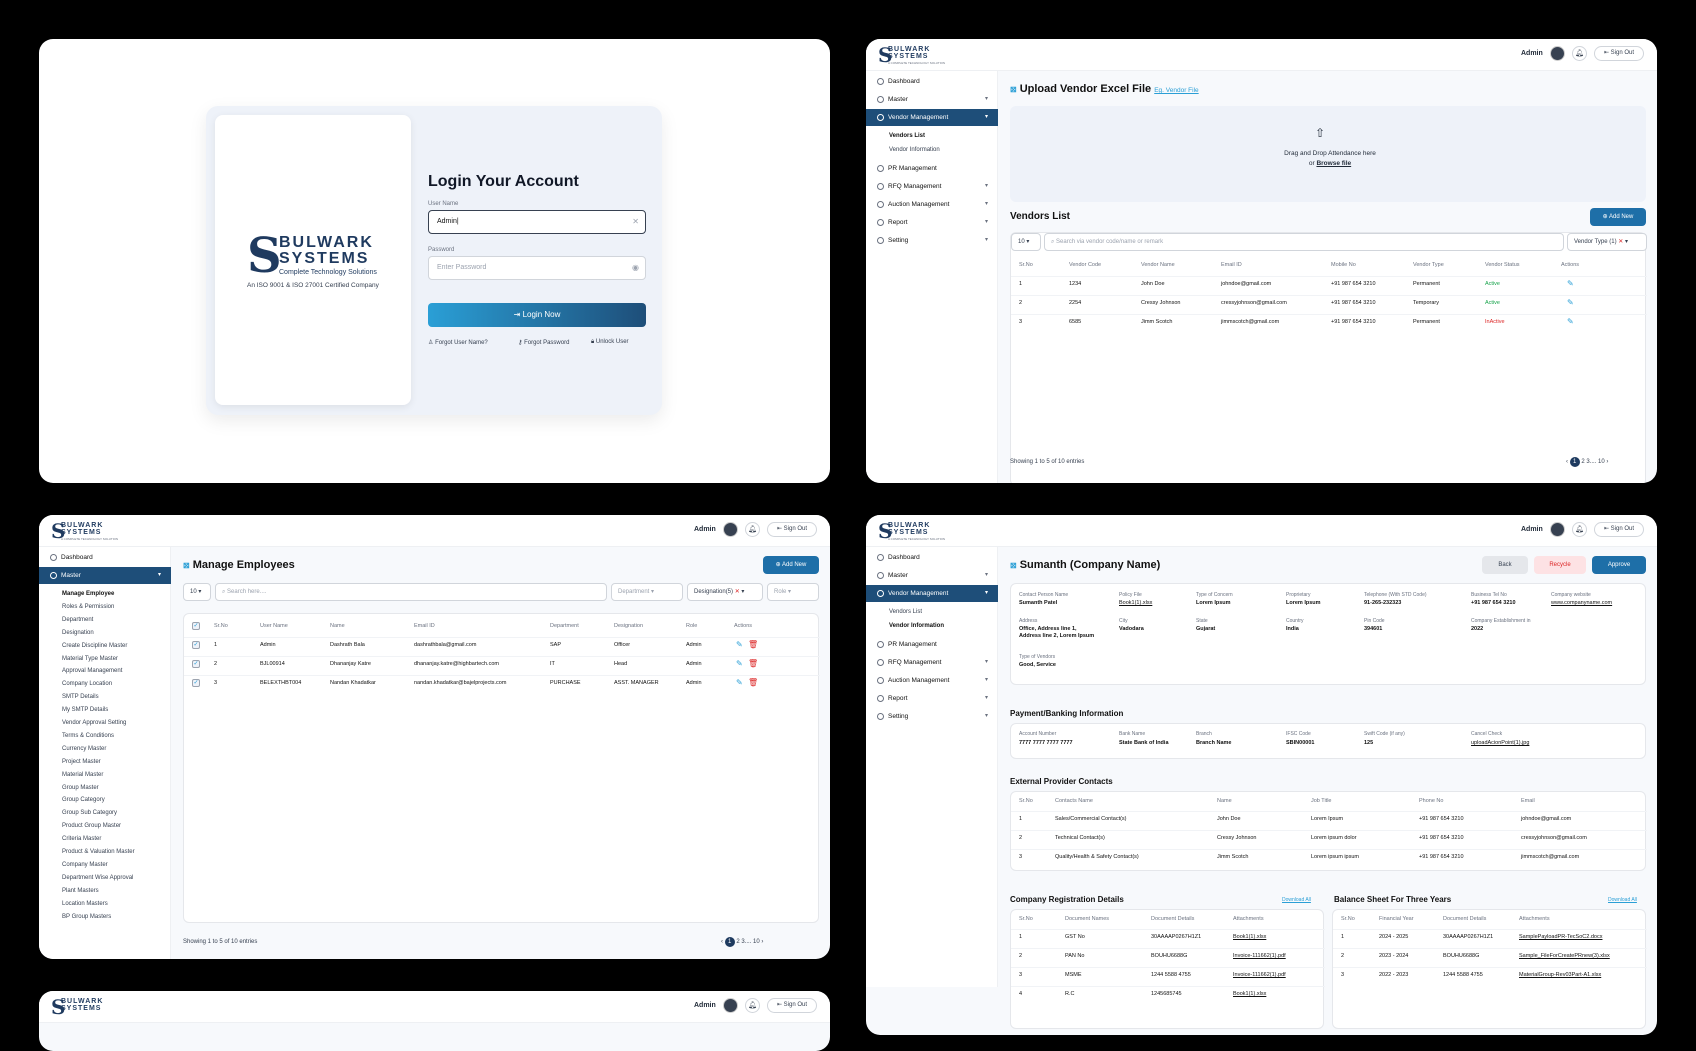 Image resolution: width=1696 pixels, height=1051 pixels. What do you see at coordinates (86, 917) in the screenshot?
I see `sidebar-sub-item: BP Group Masters` at bounding box center [86, 917].